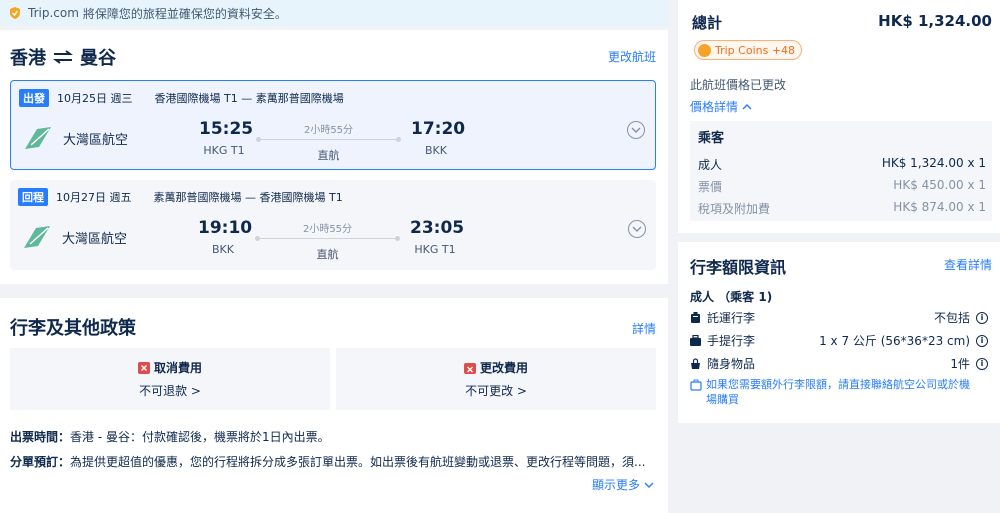  What do you see at coordinates (15, 13) in the screenshot?
I see `shield-check-icon` at bounding box center [15, 13].